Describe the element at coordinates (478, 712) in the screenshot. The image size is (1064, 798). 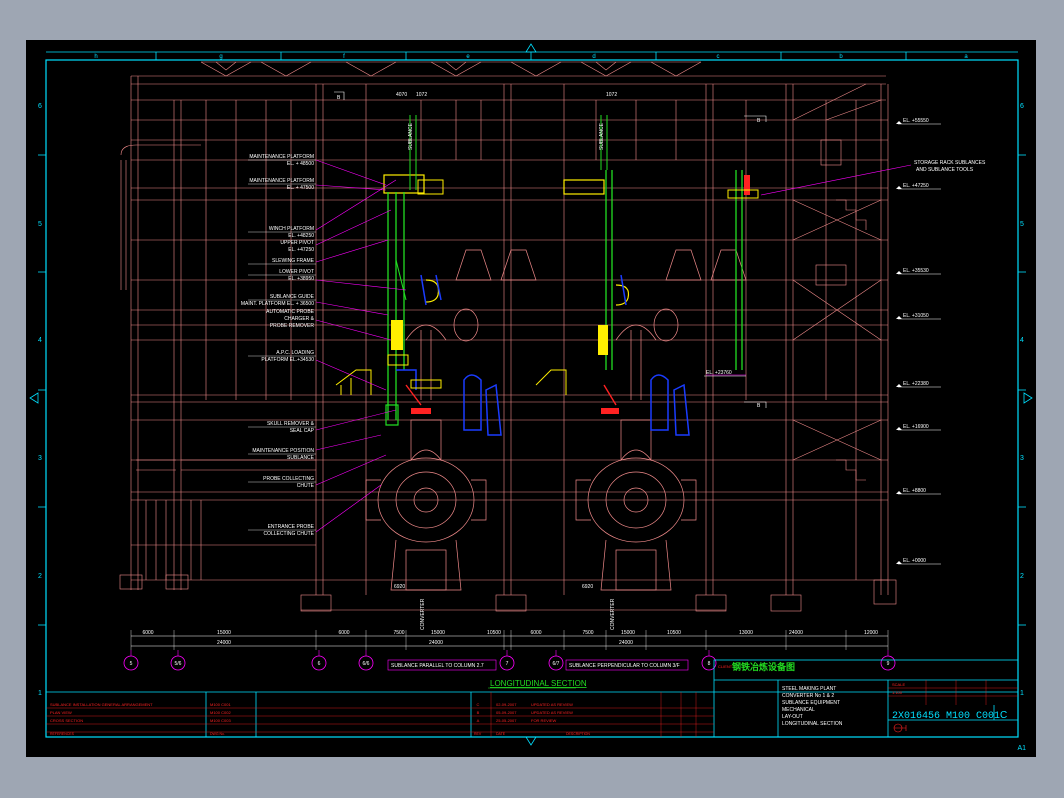
I see `revision-rev: B` at that location.